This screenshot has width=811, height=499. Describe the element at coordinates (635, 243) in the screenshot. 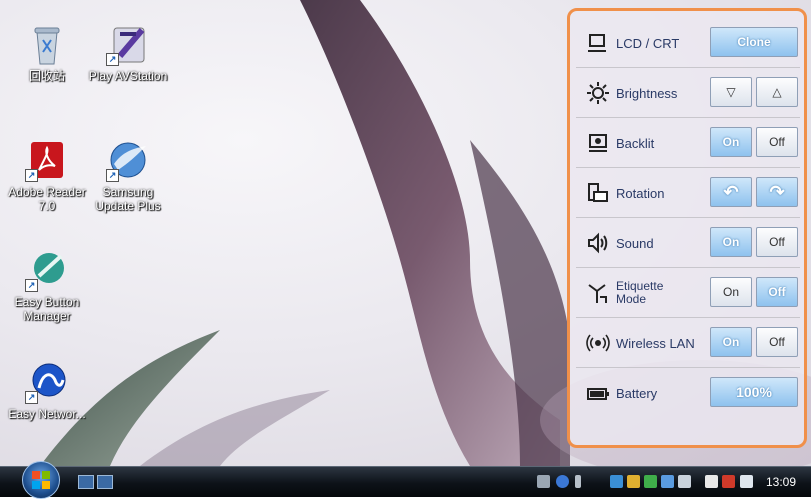

I see `row-label: Sound` at that location.